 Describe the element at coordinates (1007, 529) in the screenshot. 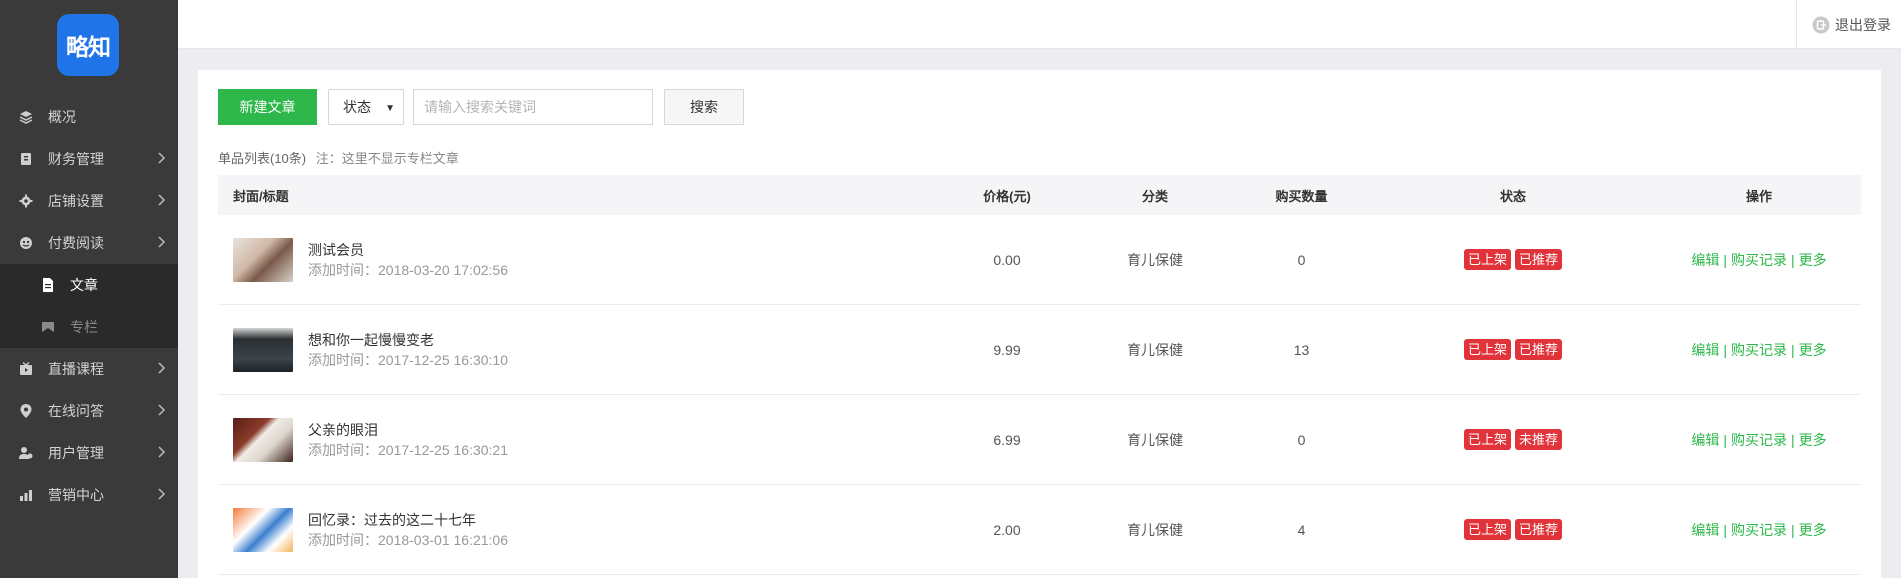

I see `price-cell: 2.00` at that location.